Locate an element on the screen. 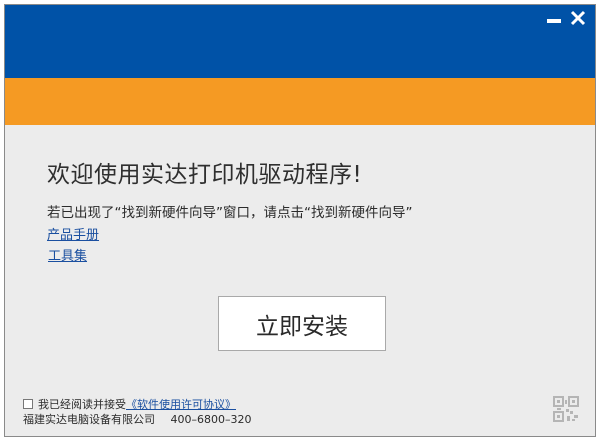 The image size is (600, 444). minimize-icon is located at coordinates (554, 21).